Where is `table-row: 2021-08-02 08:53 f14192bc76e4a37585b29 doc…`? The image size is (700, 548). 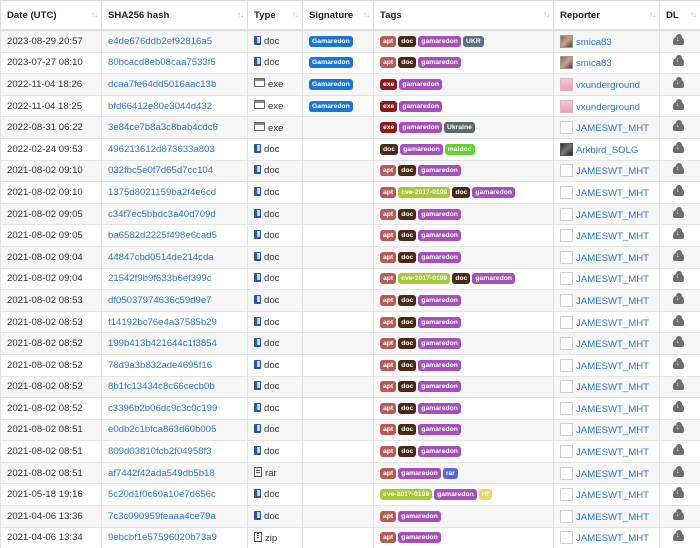 table-row: 2021-08-02 08:53 f14192bc76e4a37585b29 doc… is located at coordinates (350, 322).